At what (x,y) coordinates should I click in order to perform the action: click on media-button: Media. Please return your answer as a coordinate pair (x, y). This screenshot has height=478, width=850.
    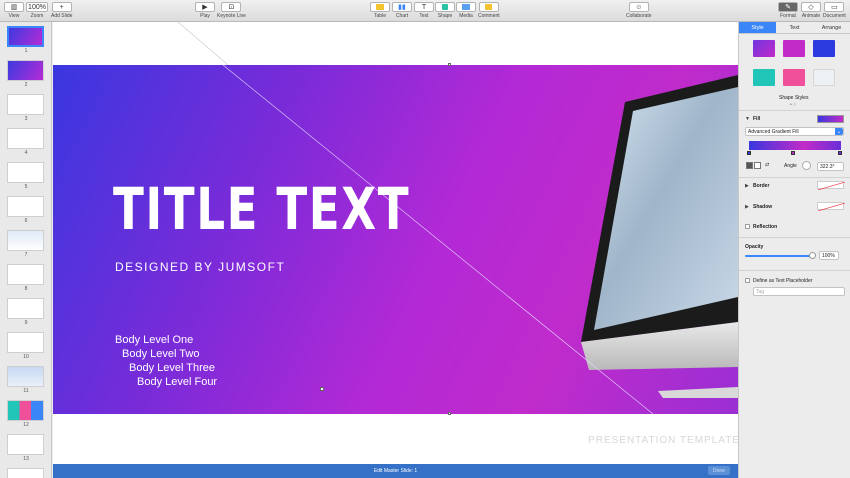
    Looking at the image, I should click on (466, 10).